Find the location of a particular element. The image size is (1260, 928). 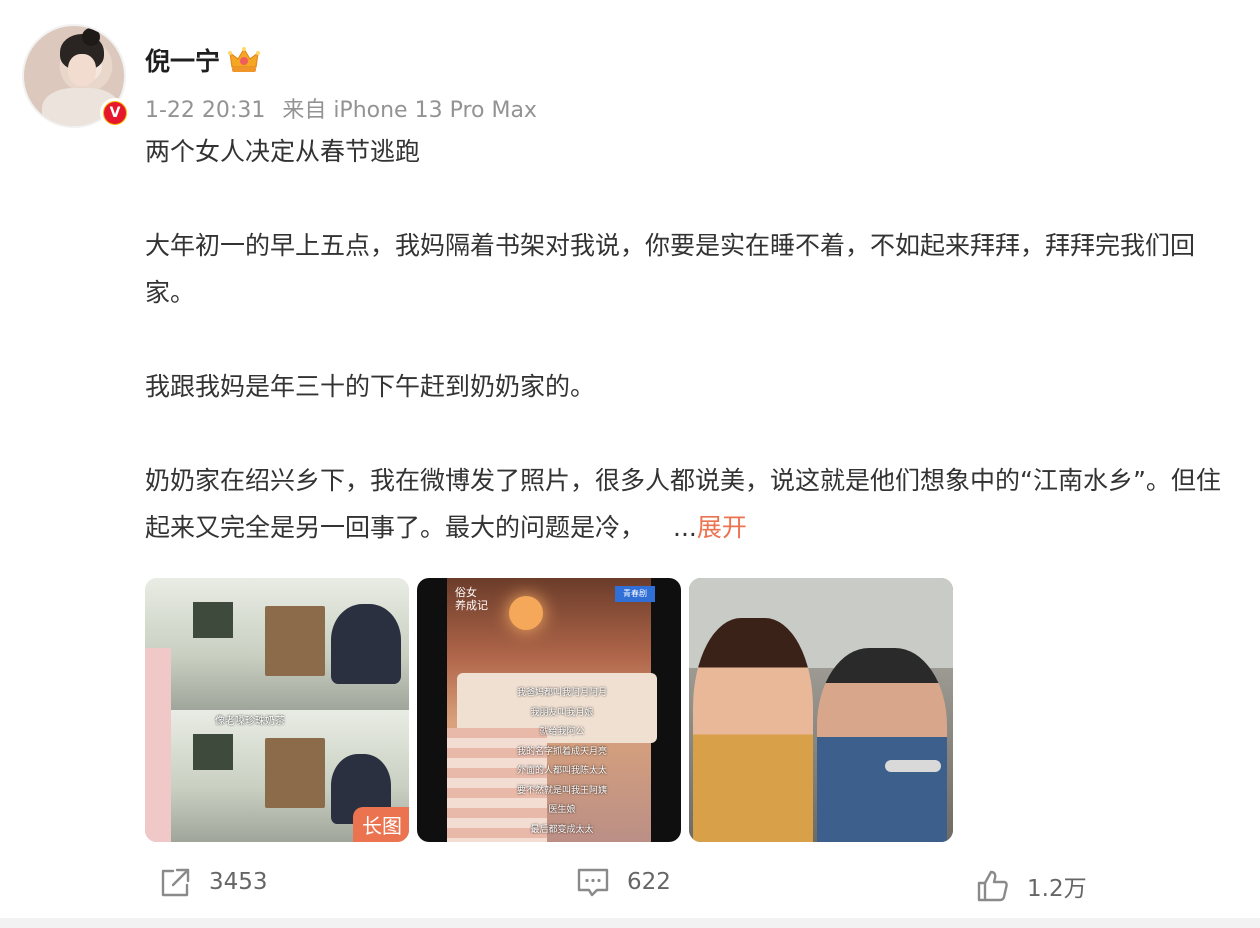

image-logo: 俗女 养成记 is located at coordinates (471, 599).